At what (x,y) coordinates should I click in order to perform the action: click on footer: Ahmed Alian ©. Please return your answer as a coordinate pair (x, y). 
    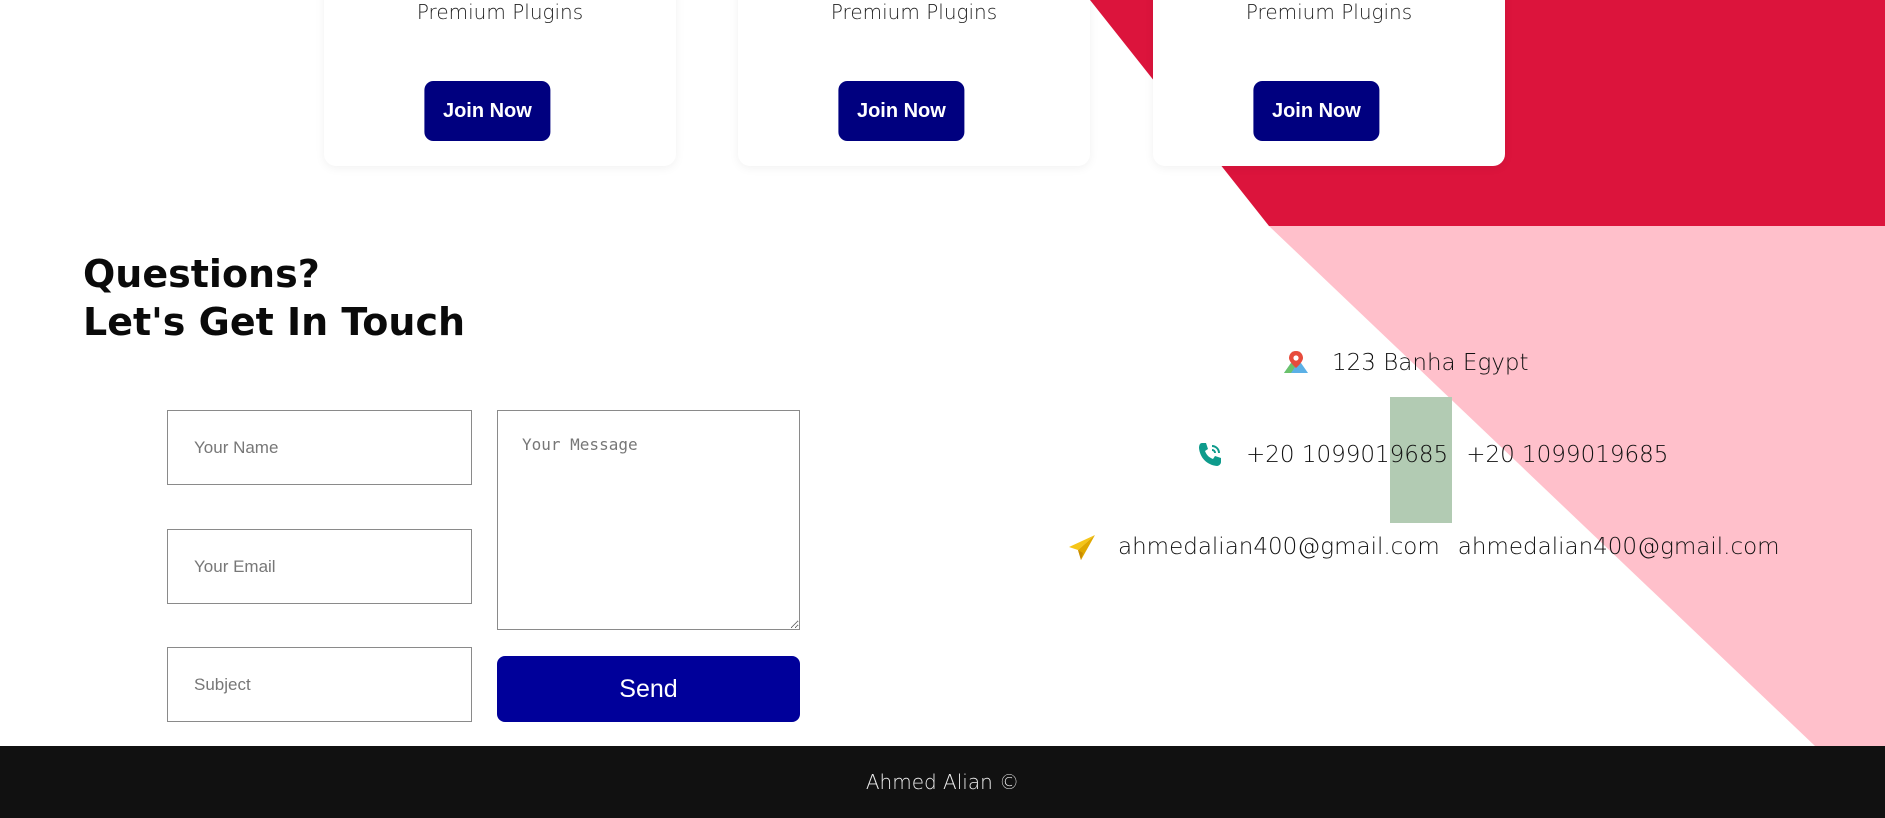
    Looking at the image, I should click on (942, 782).